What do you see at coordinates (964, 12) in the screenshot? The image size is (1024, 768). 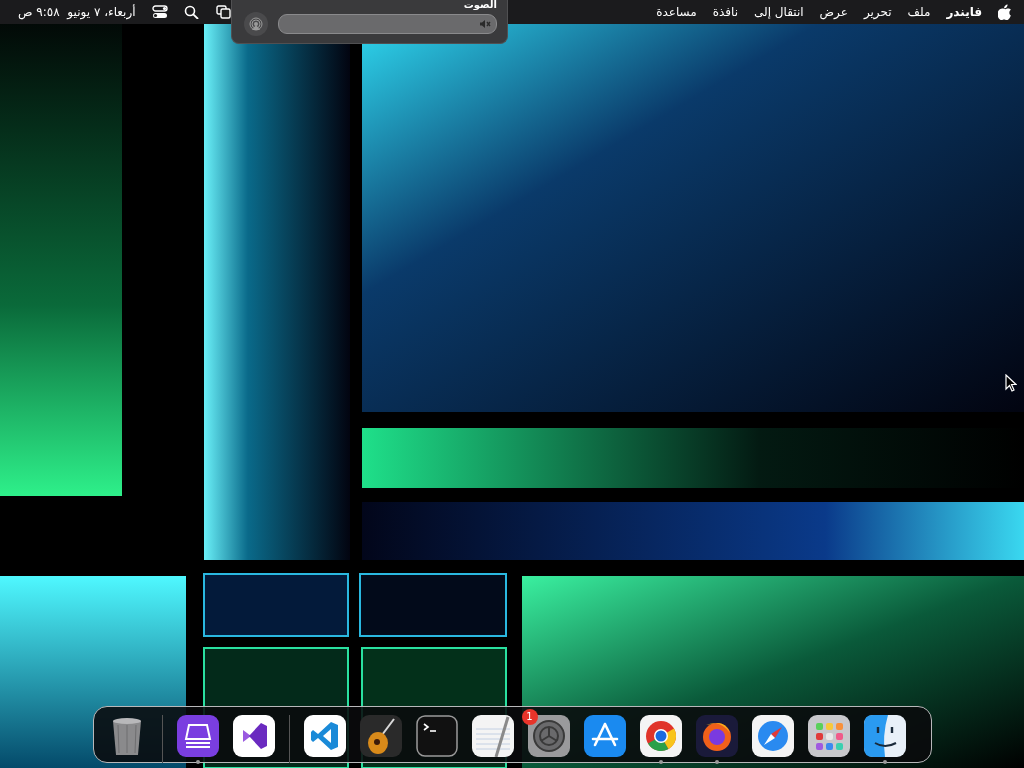 I see `menu-item: فايندر` at bounding box center [964, 12].